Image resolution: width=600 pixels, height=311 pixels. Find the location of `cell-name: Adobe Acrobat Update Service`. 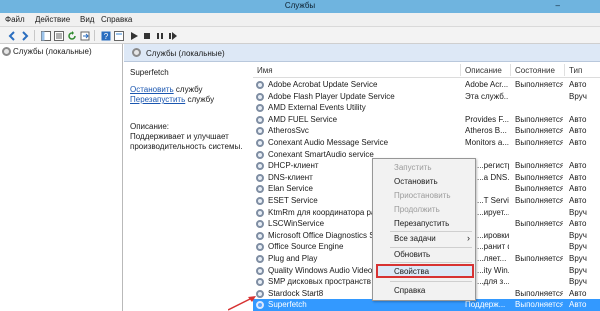

cell-name: Adobe Acrobat Update Service is located at coordinates (323, 84).